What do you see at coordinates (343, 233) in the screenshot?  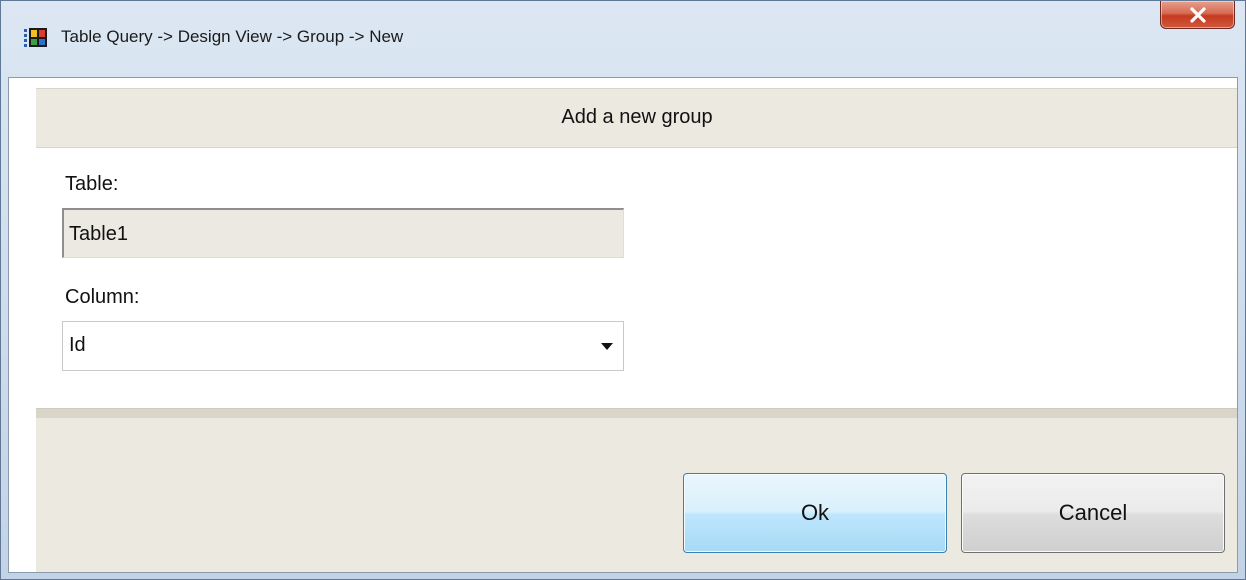 I see `table-field: Table1` at bounding box center [343, 233].